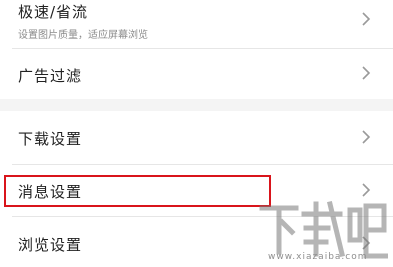  What do you see at coordinates (53, 12) in the screenshot?
I see `settings-row-label: 极速/省流` at bounding box center [53, 12].